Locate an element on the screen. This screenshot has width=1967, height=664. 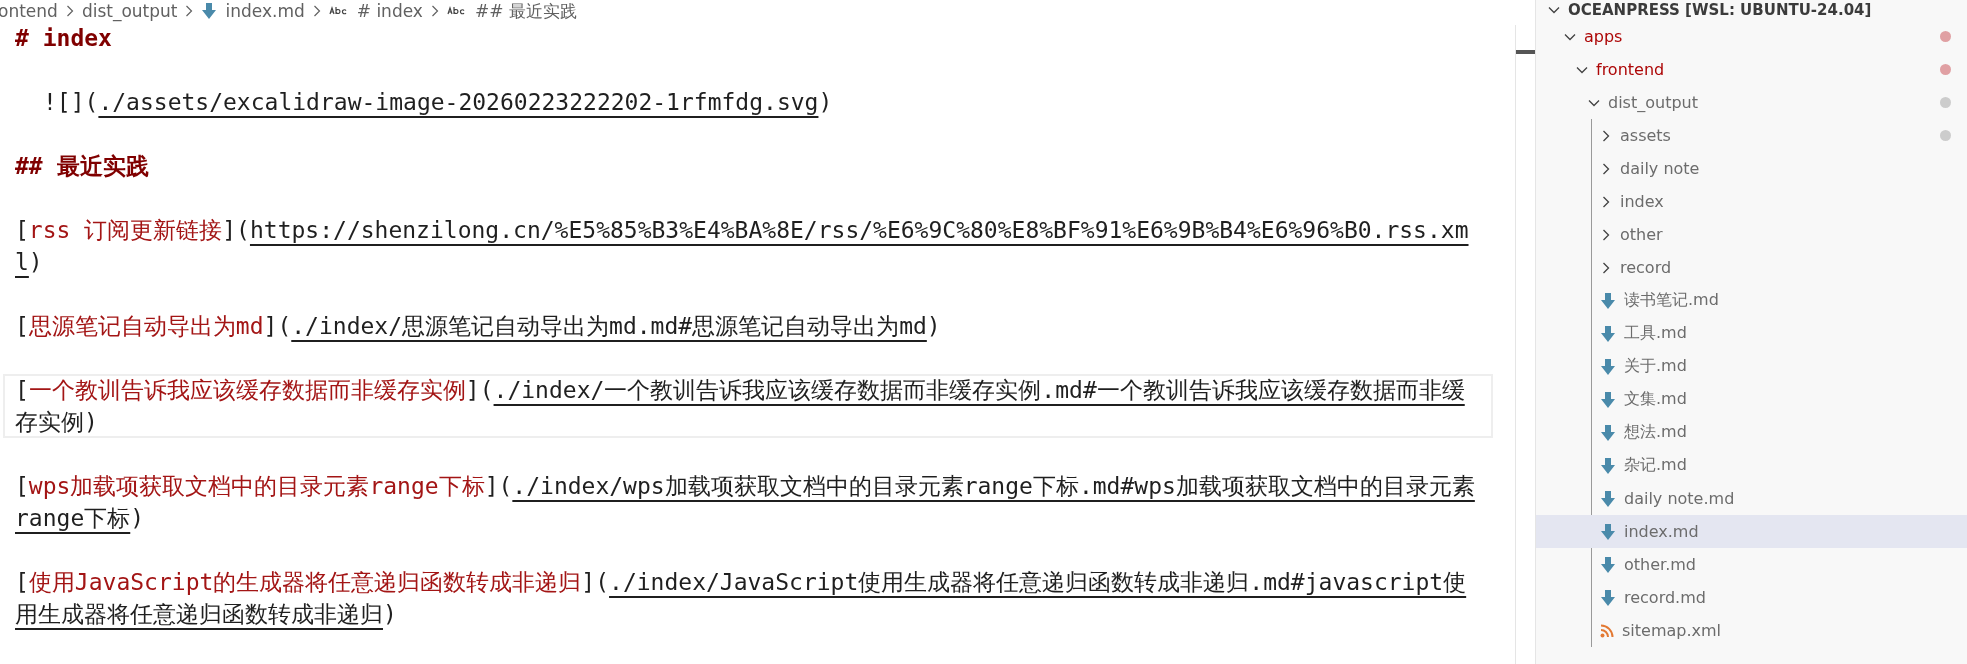
folder-item: index is located at coordinates (1751, 201).